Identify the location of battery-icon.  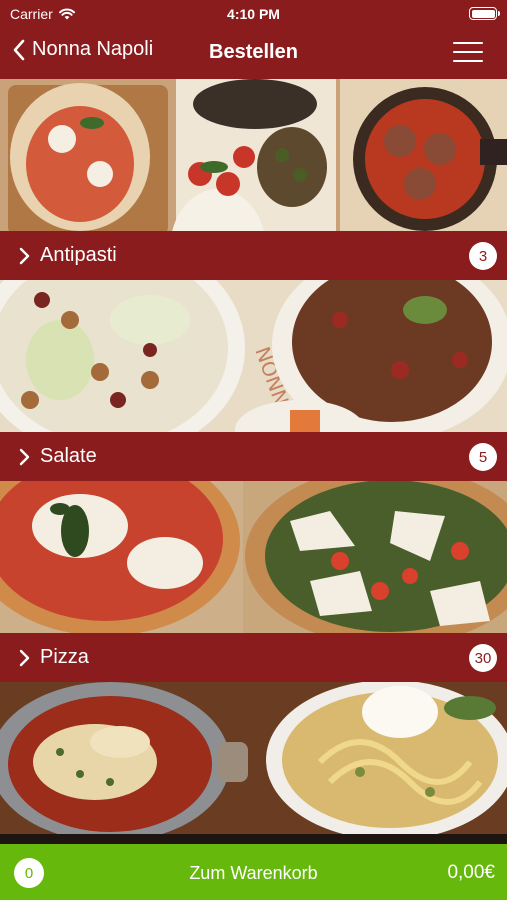
(484, 13).